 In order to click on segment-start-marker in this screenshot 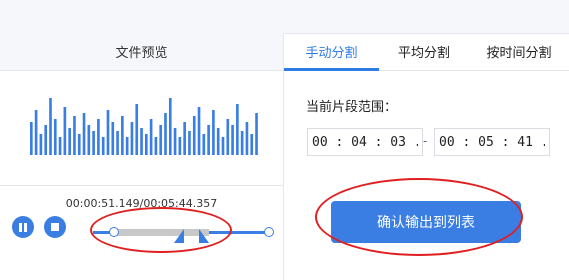, I will do `click(179, 236)`.